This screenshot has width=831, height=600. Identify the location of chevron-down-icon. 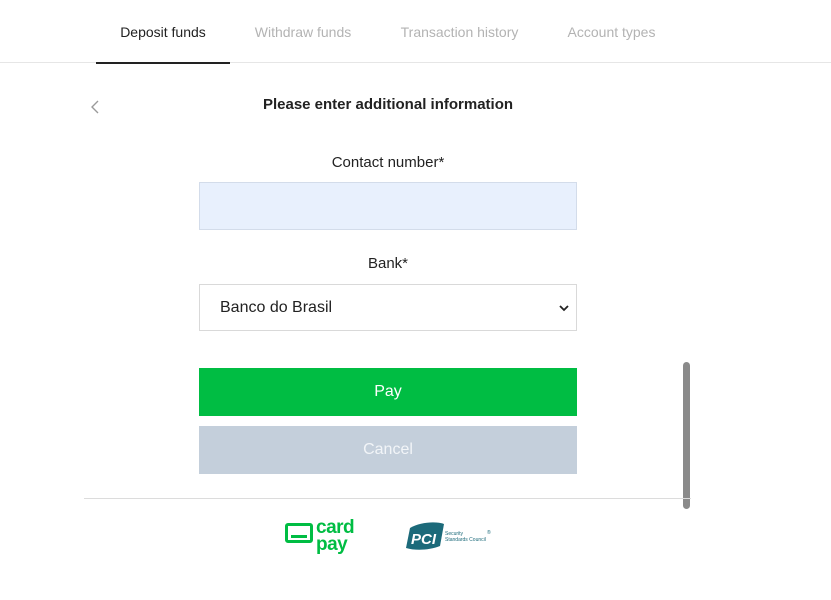
(564, 308).